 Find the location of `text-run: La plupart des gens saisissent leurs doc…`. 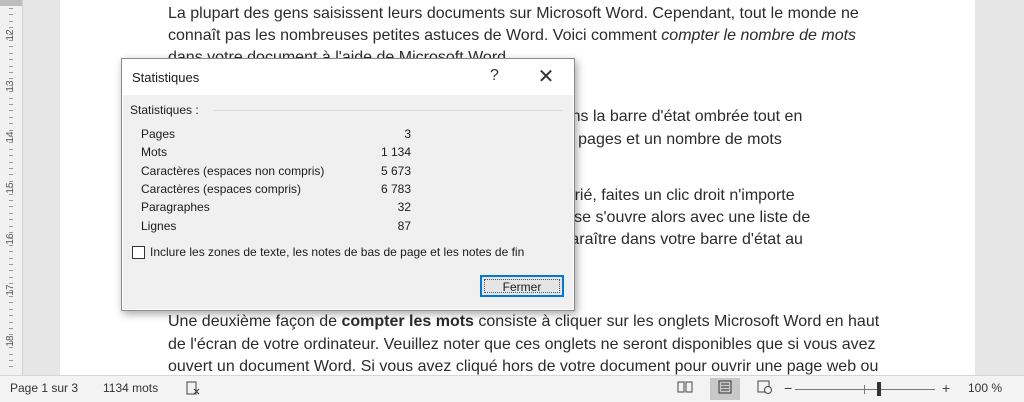

text-run: La plupart des gens saisissent leurs doc… is located at coordinates (513, 13).